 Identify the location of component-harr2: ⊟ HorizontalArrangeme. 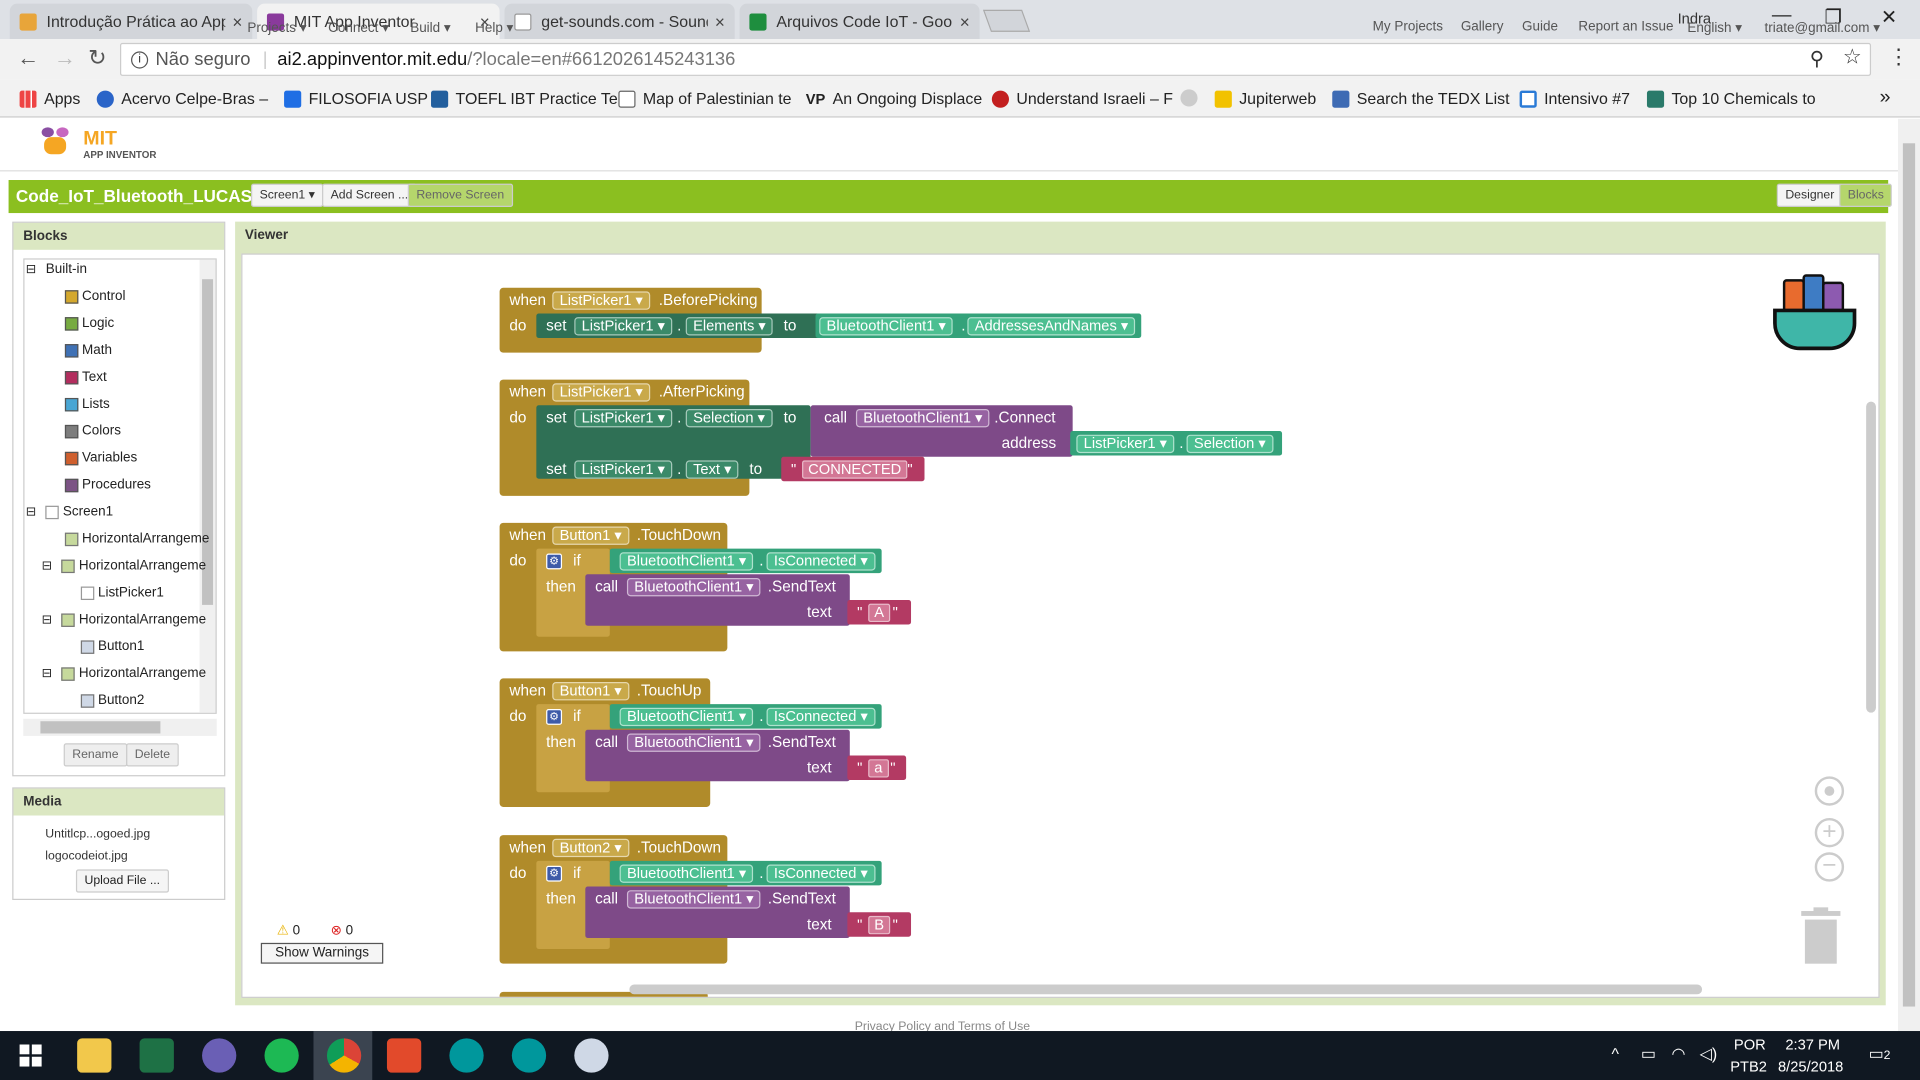
(124, 565).